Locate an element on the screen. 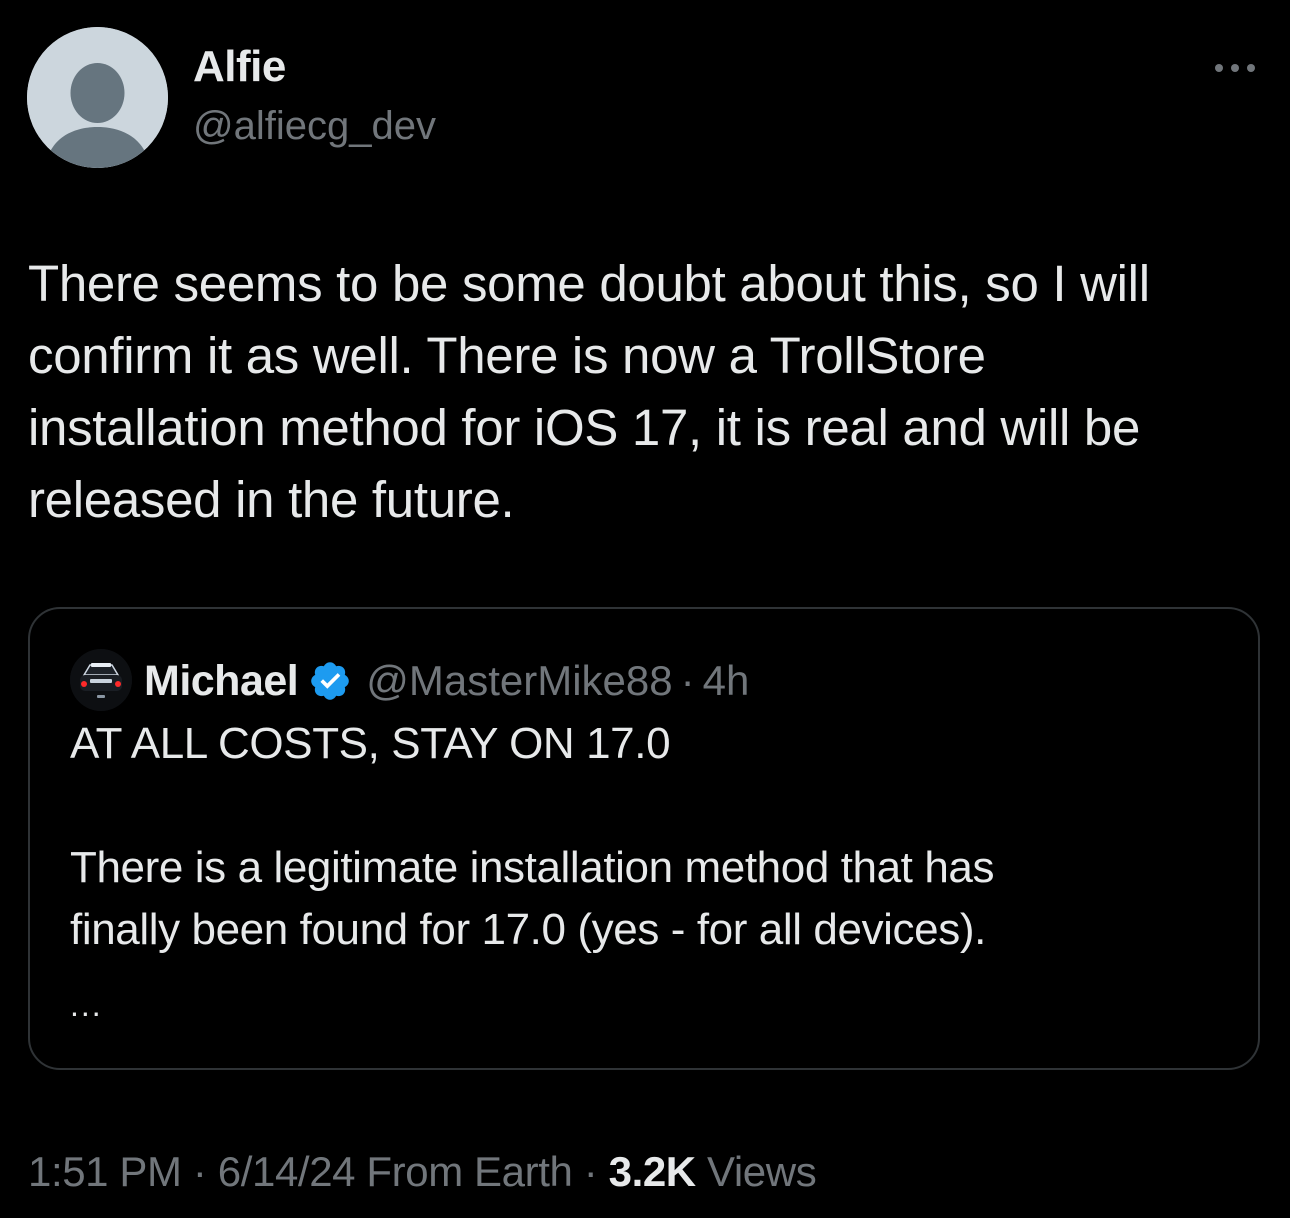 Image resolution: width=1290 pixels, height=1218 pixels. quoted-tweet-header: Michael @MasterMike88 · 4h is located at coordinates (446, 681).